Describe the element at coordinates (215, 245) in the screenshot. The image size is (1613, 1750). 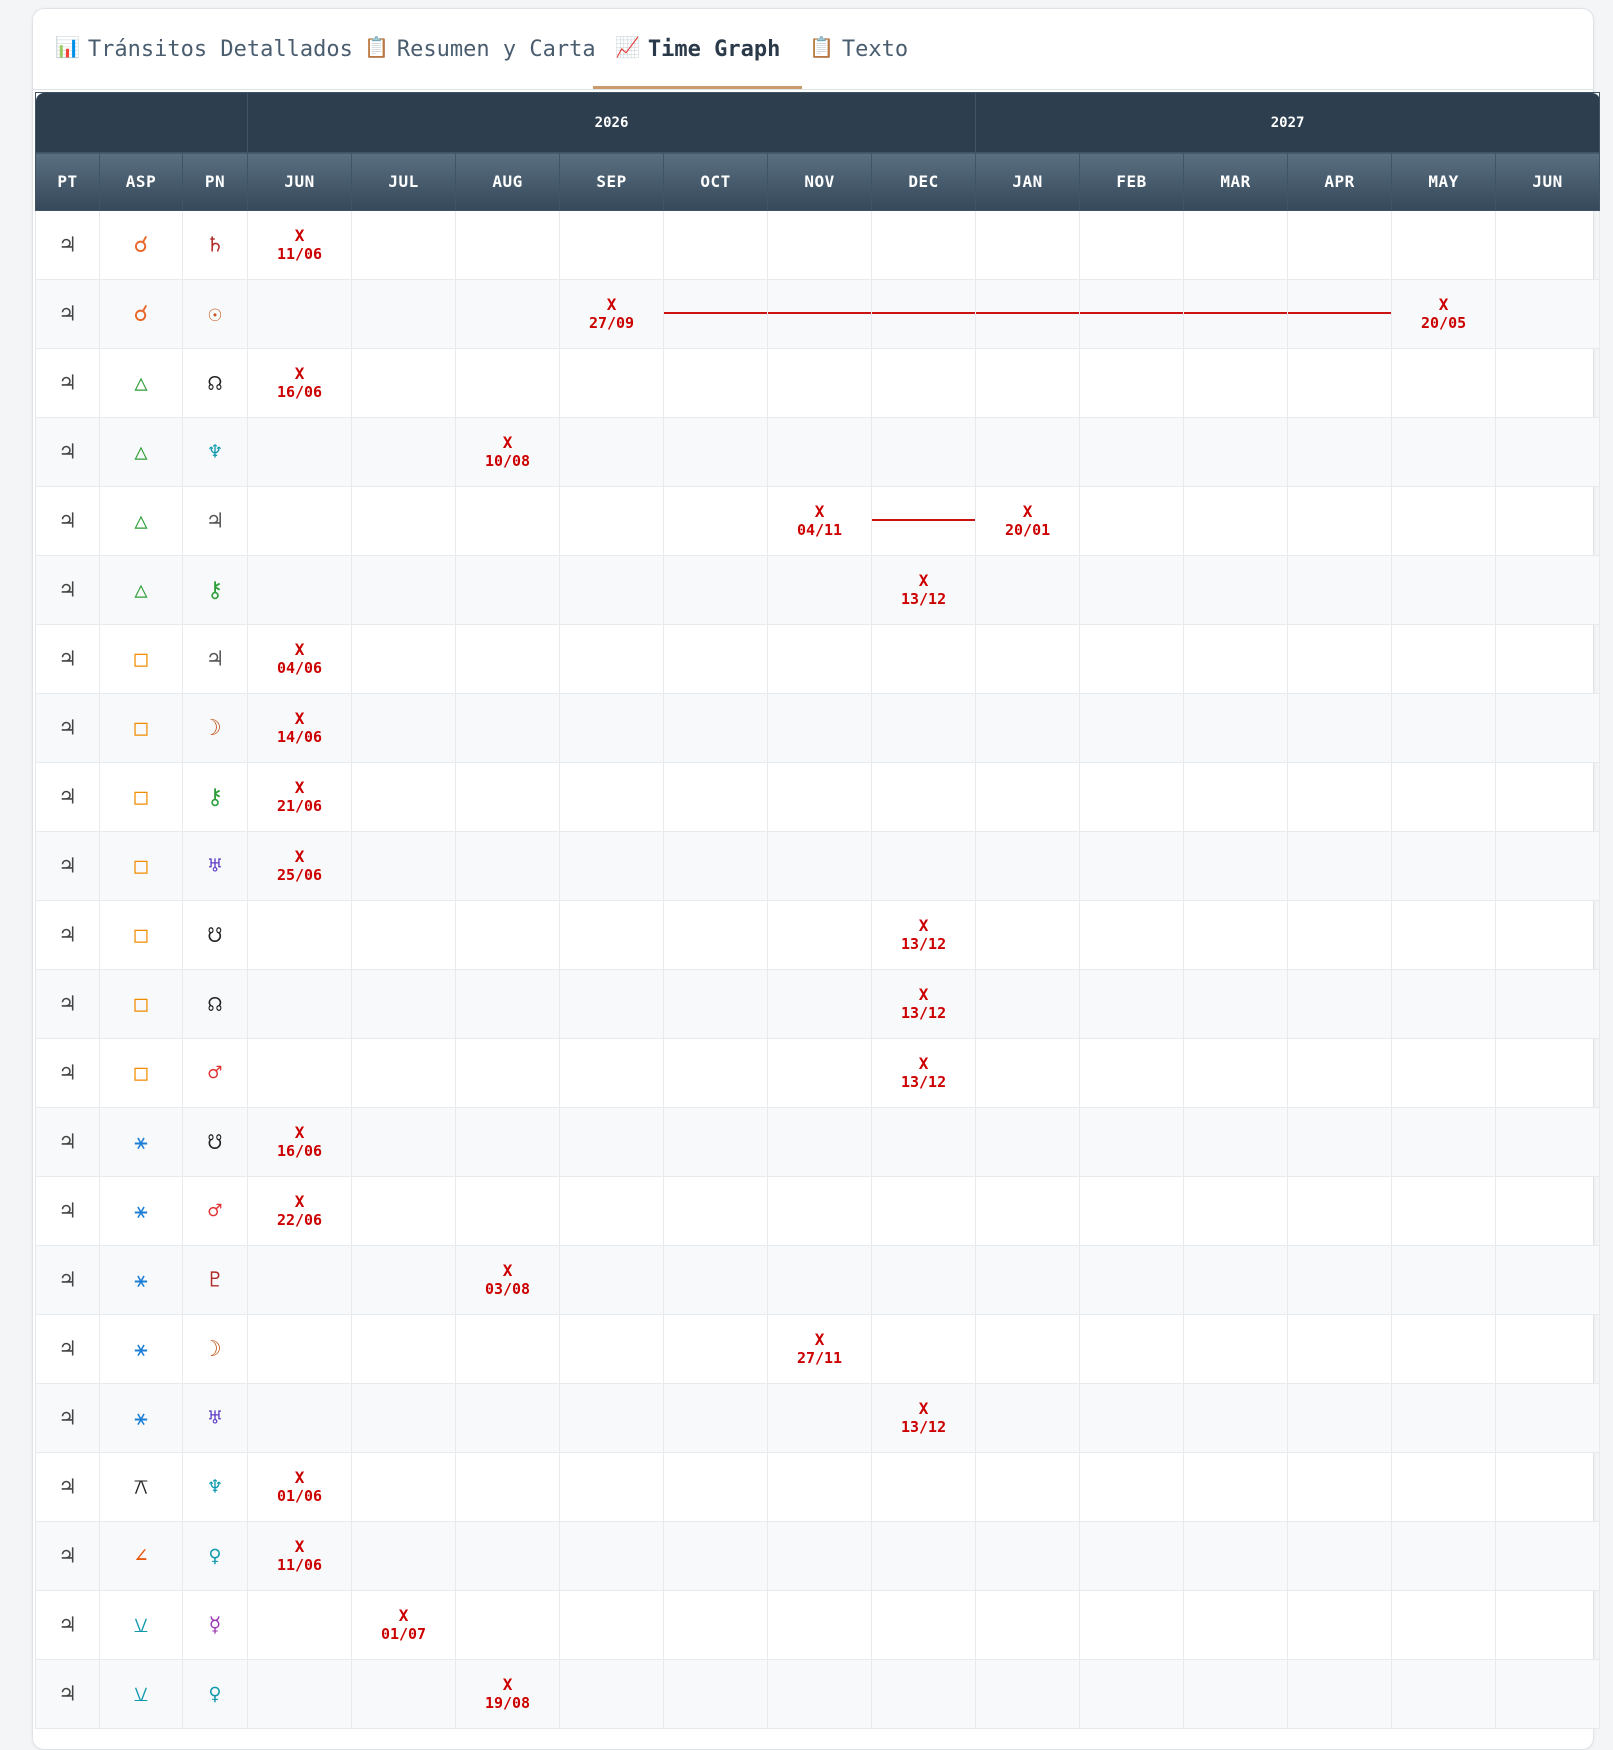
I see `natal-planet-symbol: ♄` at that location.